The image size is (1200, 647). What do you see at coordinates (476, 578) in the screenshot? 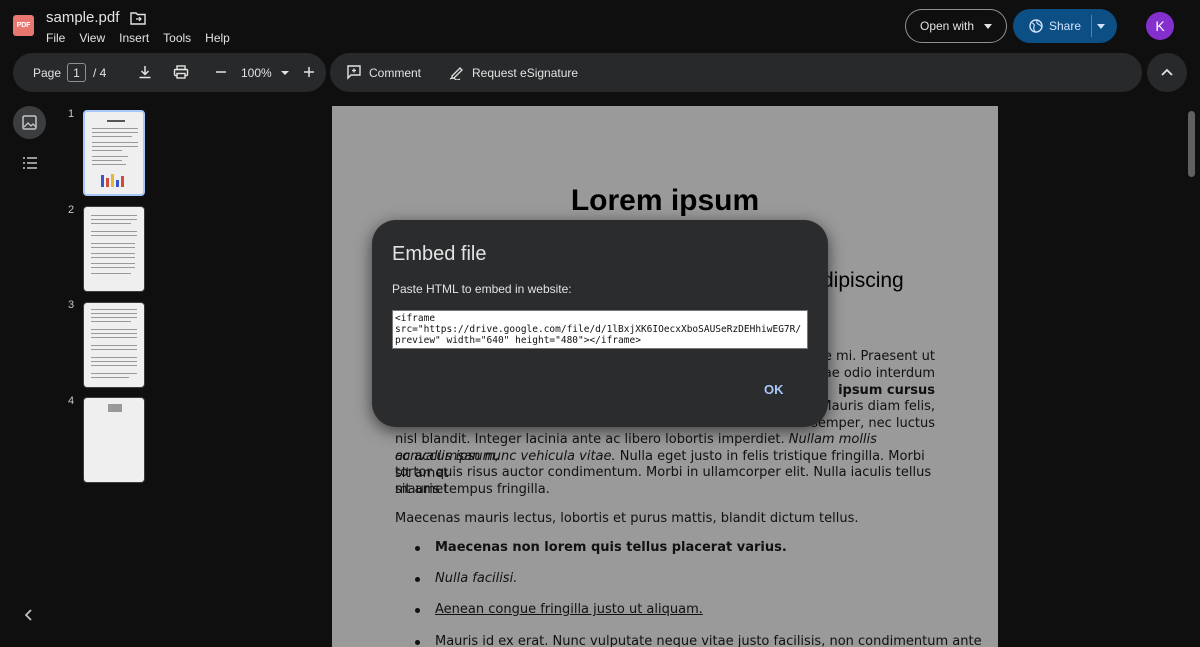
I see `list-item-text: Nulla facilisi.` at bounding box center [476, 578].